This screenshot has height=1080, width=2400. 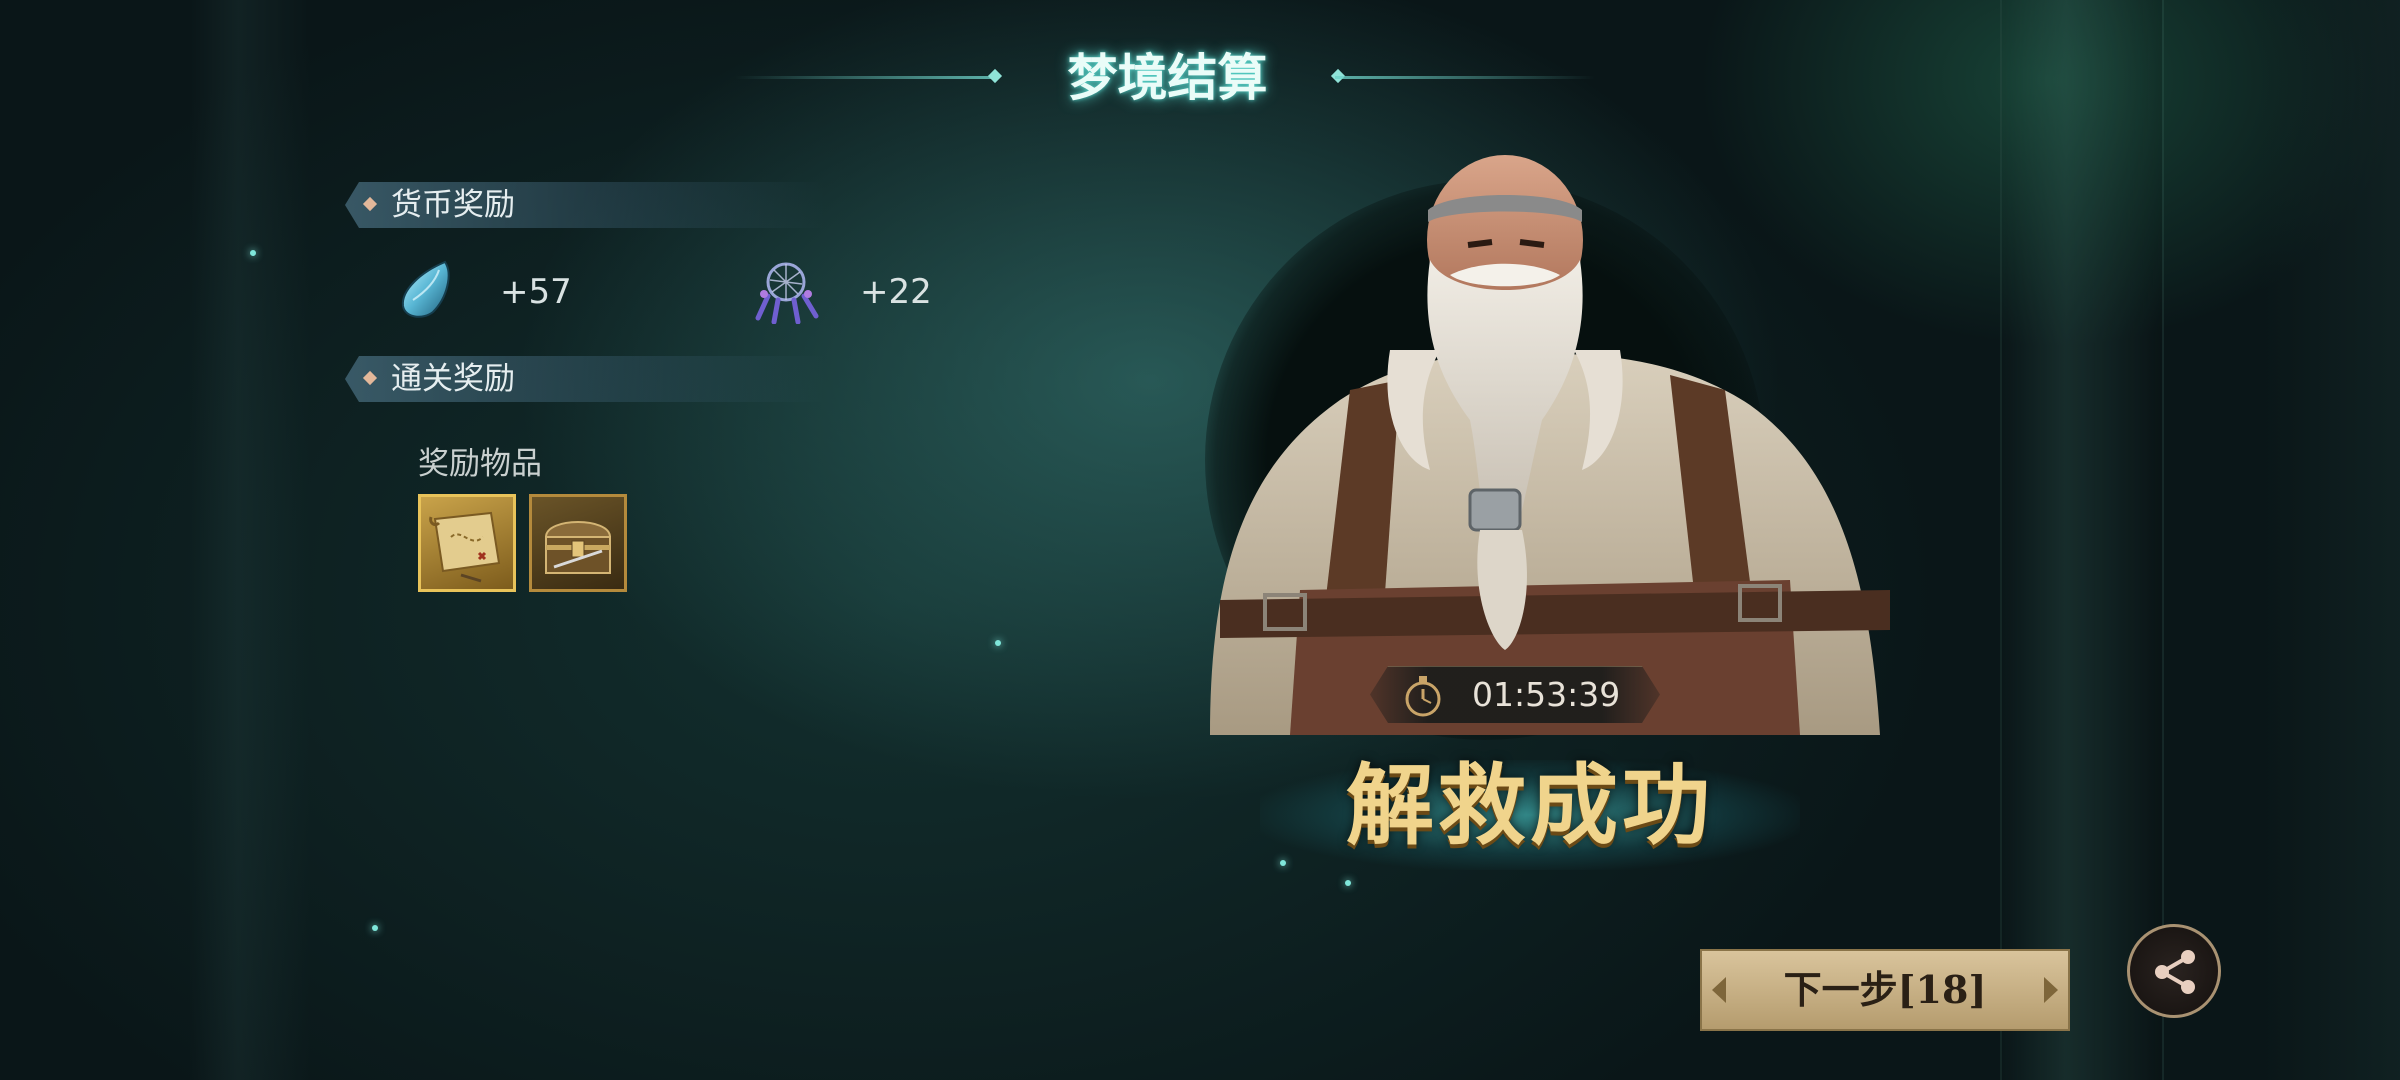 What do you see at coordinates (585, 379) in the screenshot?
I see `clear-reward-header: 通关奖励` at bounding box center [585, 379].